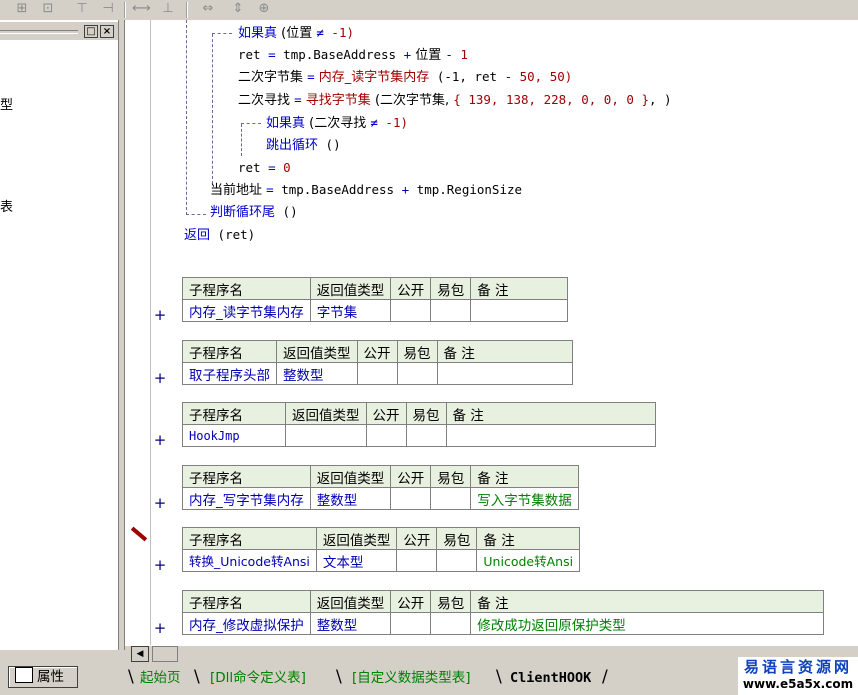 Image resolution: width=858 pixels, height=695 pixels. I want to click on align-center-icon: ⊡, so click(48, 9).